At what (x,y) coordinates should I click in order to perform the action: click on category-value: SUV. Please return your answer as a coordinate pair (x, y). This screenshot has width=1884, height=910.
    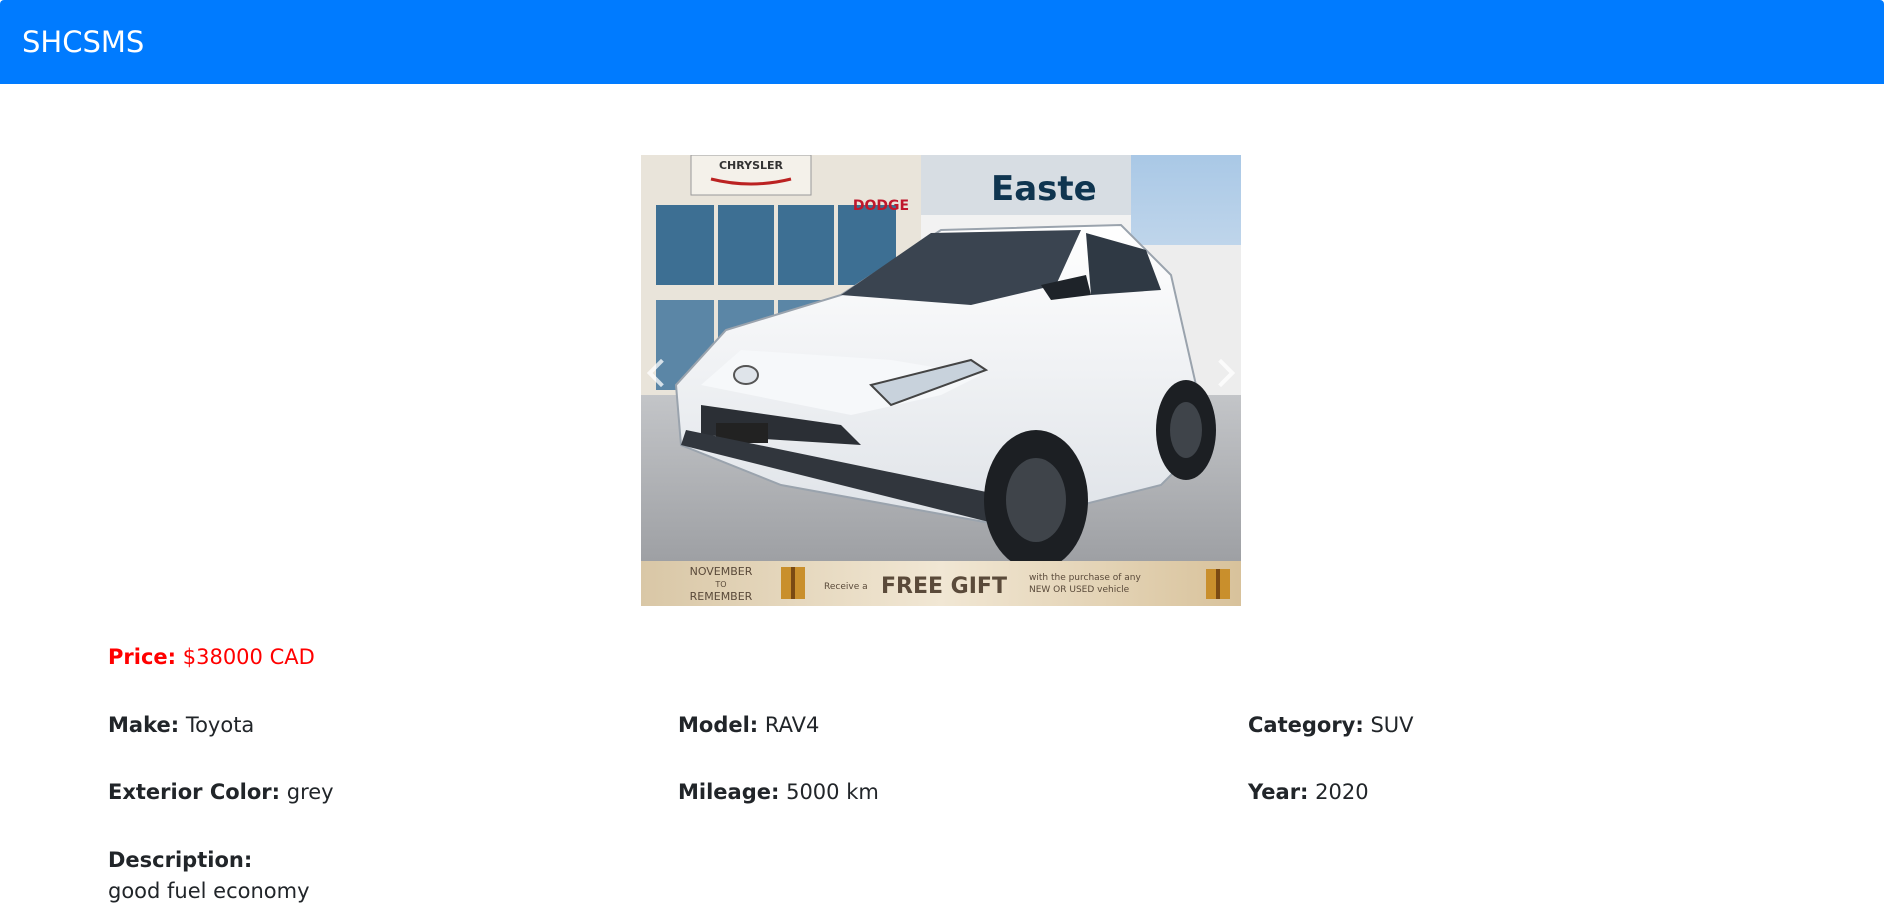
    Looking at the image, I should click on (1392, 725).